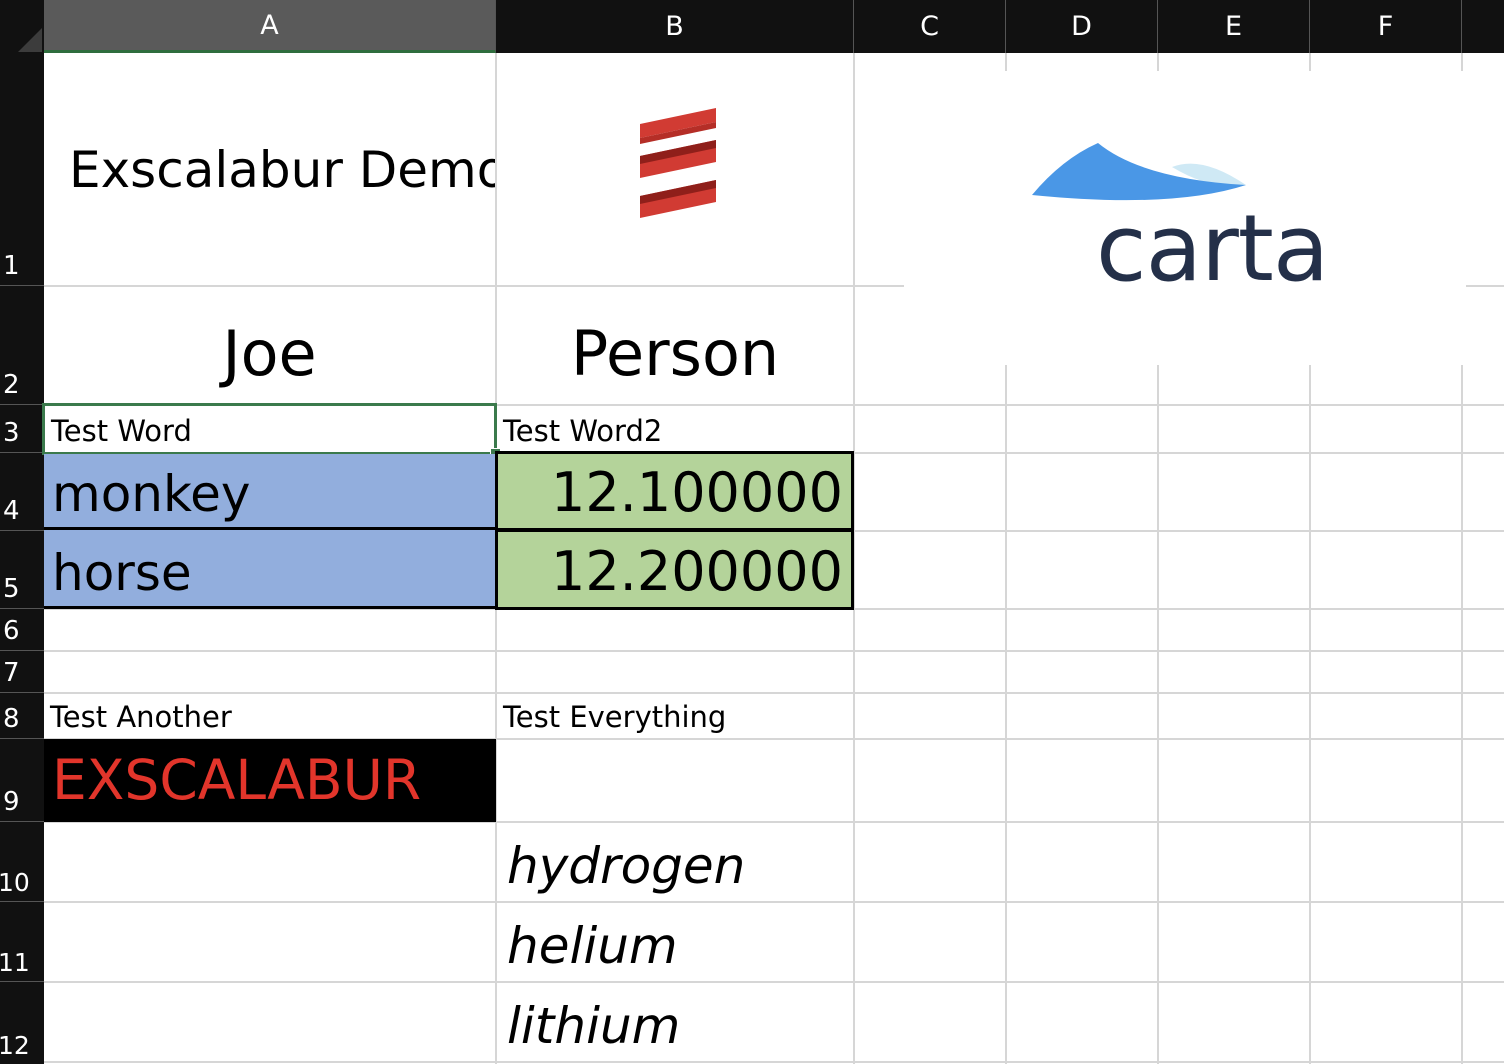 The height and width of the screenshot is (1064, 1504). What do you see at coordinates (615, 717) in the screenshot?
I see `cell-text: Test Everything` at bounding box center [615, 717].